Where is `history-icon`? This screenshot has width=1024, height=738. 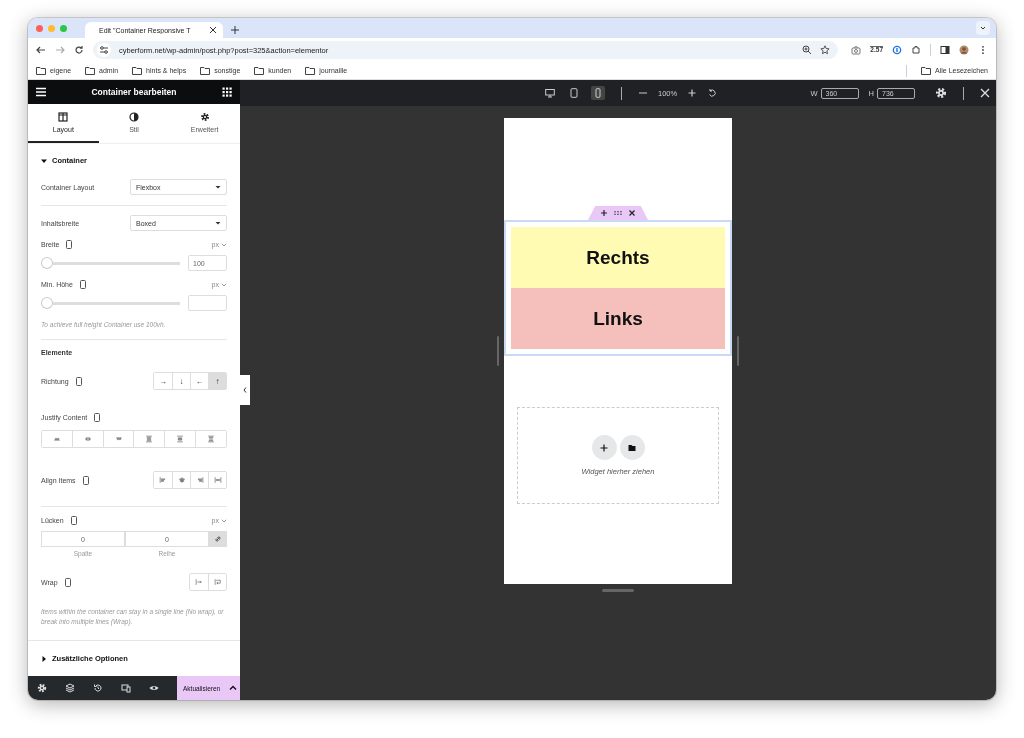 history-icon is located at coordinates (98, 688).